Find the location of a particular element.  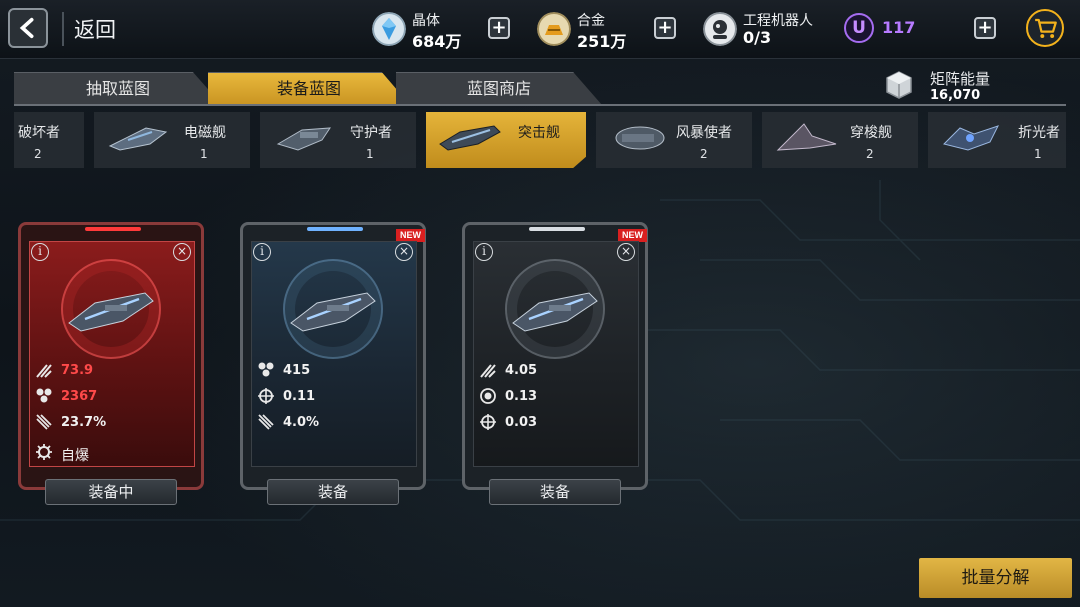

category-name: 风暴使者 is located at coordinates (704, 133).